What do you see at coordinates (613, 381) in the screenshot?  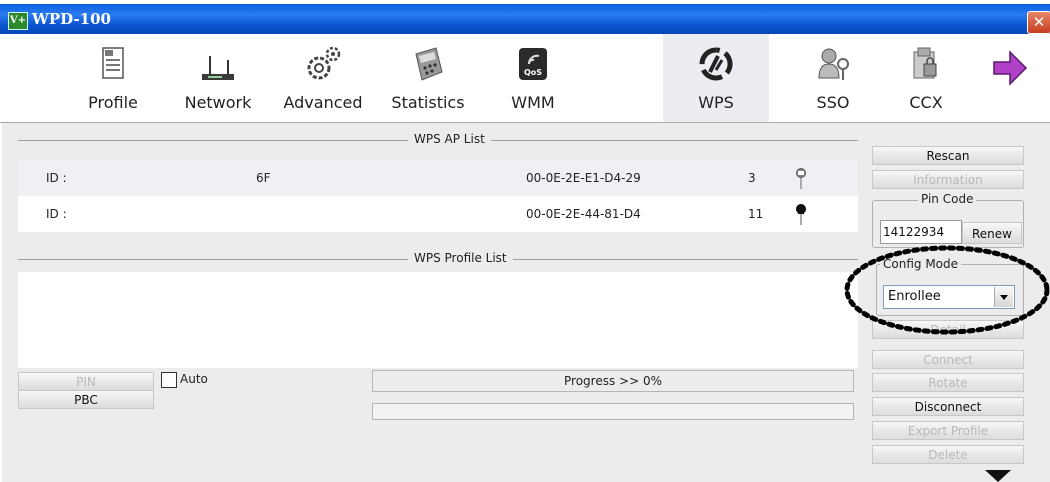 I see `progress-text-box: Progress >> 0%` at bounding box center [613, 381].